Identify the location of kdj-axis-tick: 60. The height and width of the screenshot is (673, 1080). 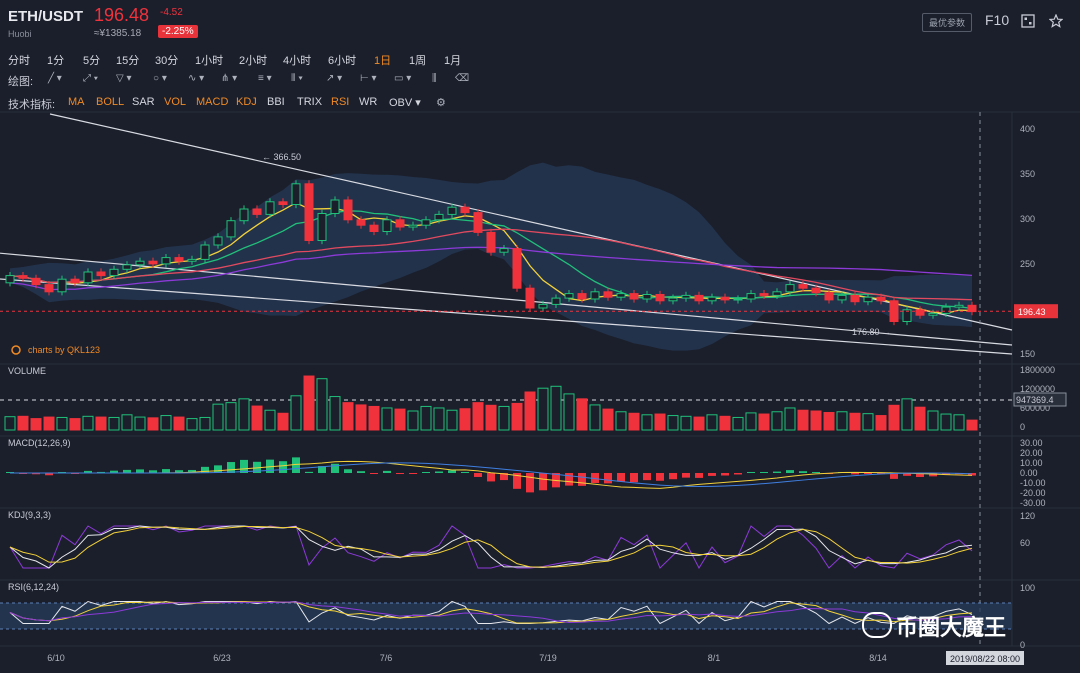
(1025, 543).